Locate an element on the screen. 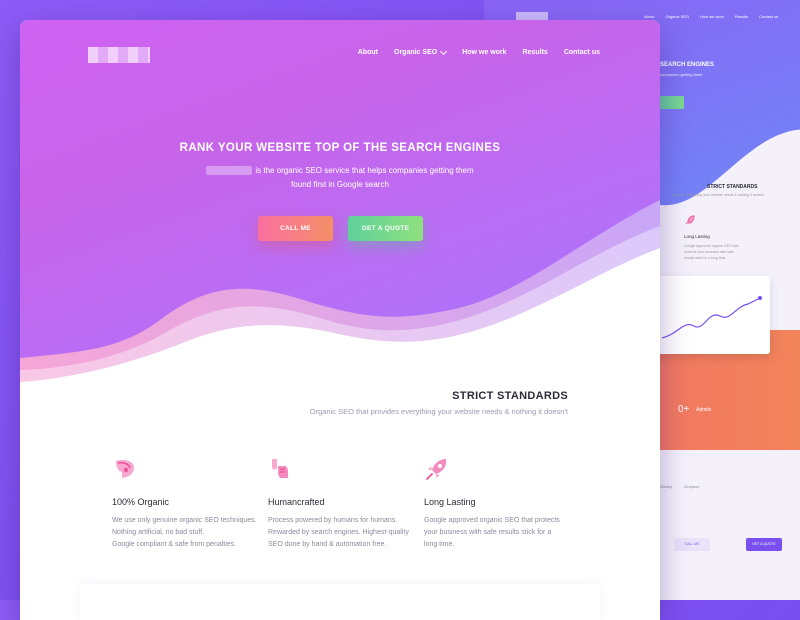  feature-title: Humancrafted is located at coordinates (296, 502).